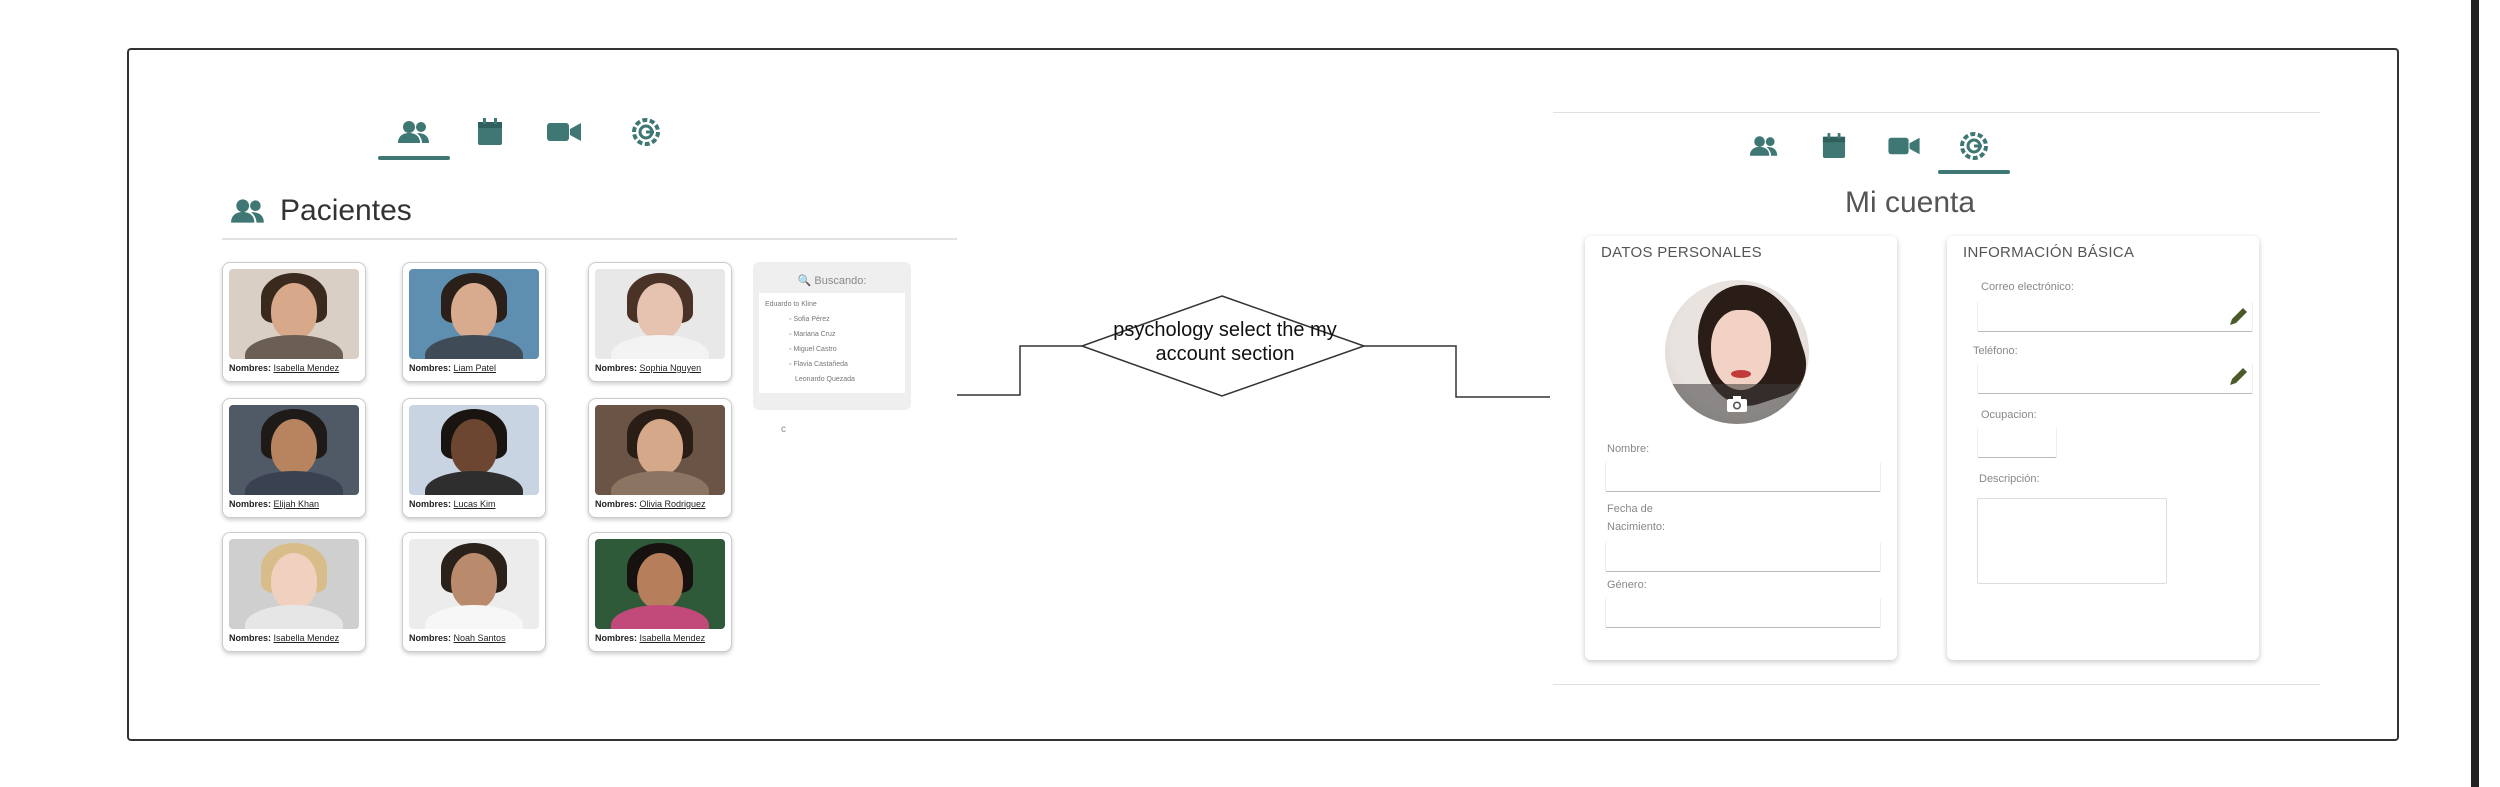 The width and height of the screenshot is (2500, 787). I want to click on tab-video, so click(1904, 146).